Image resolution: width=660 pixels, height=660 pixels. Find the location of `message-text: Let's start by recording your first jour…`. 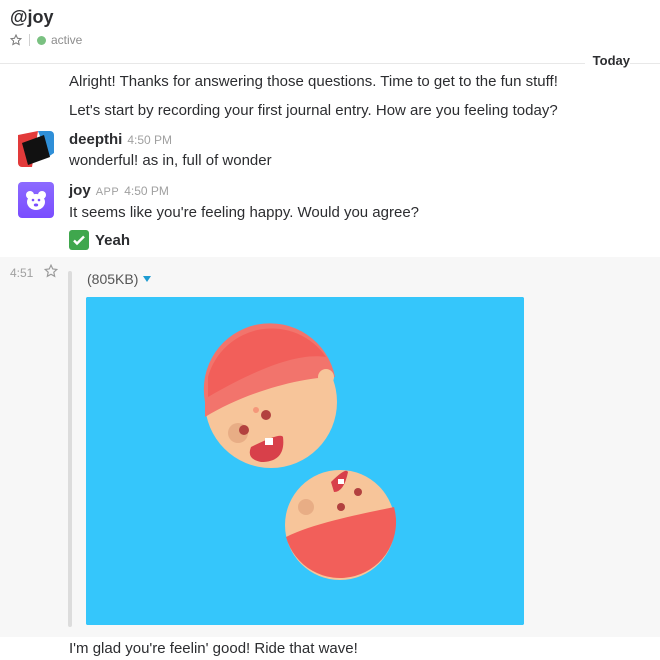

message-text: Let's start by recording your first jour… is located at coordinates (313, 110).